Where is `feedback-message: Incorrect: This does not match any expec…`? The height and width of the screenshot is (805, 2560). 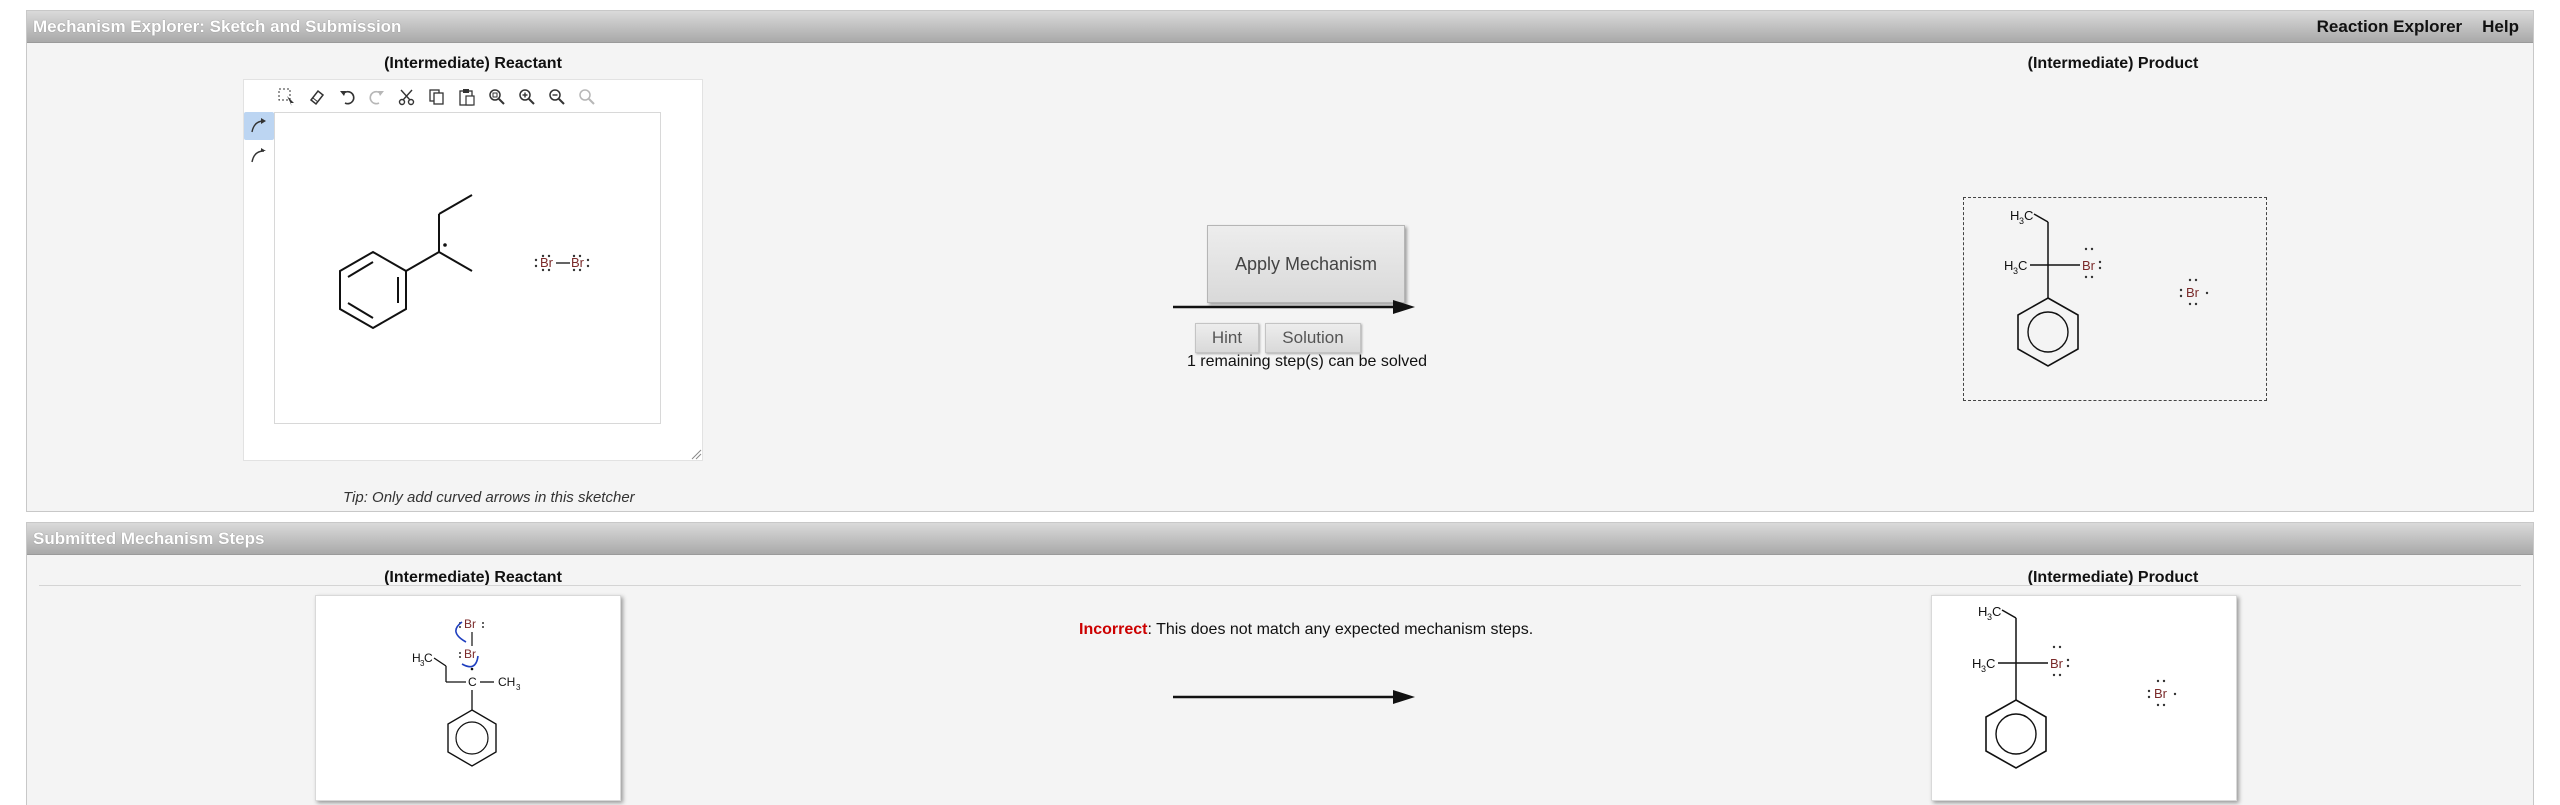
feedback-message: Incorrect: This does not match any expec… is located at coordinates (1306, 630).